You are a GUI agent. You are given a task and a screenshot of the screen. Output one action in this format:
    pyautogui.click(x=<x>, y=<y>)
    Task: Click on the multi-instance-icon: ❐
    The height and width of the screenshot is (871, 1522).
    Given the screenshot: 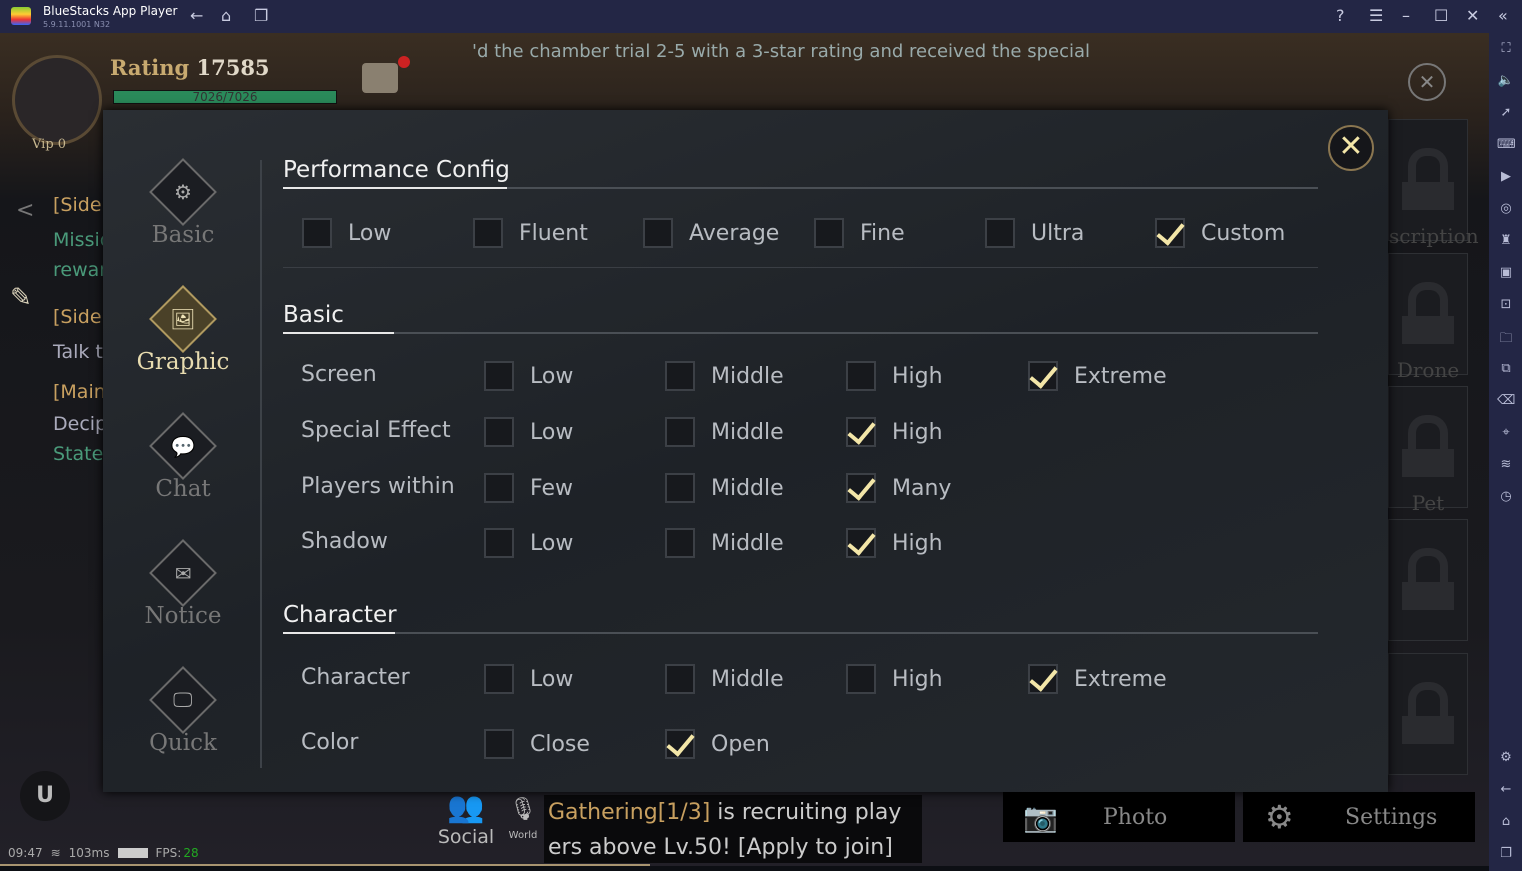 What is the action you would take?
    pyautogui.click(x=261, y=15)
    